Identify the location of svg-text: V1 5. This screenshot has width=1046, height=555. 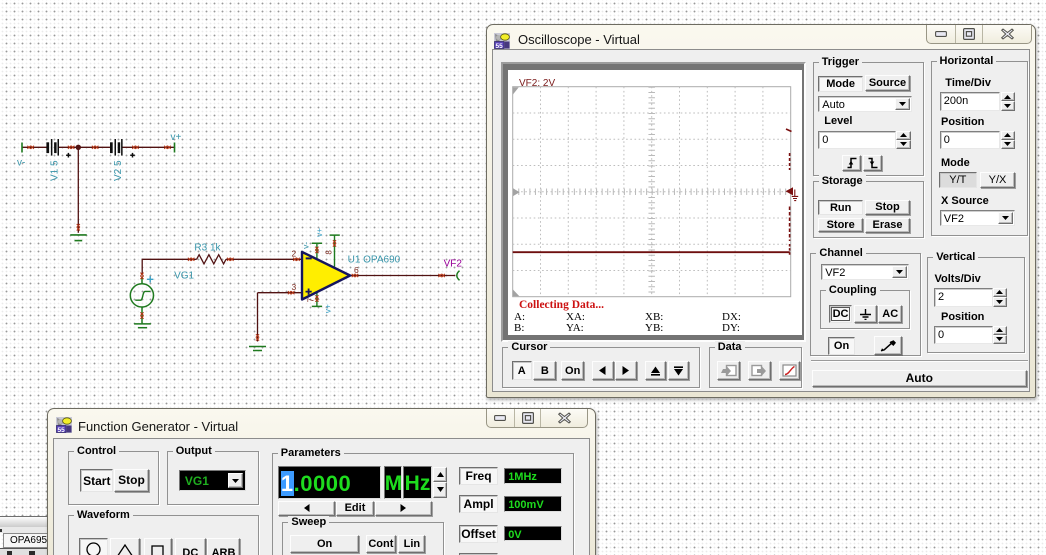
(55, 170).